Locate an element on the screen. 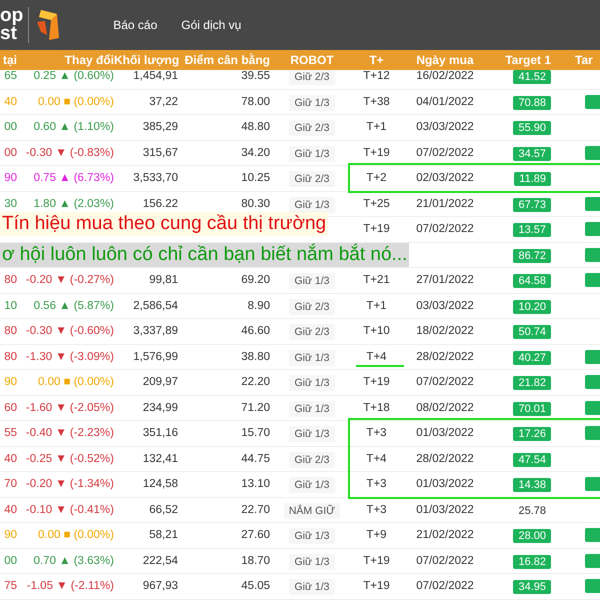 This screenshot has height=600, width=600. column-header: Điểm cân bằng is located at coordinates (227, 60).